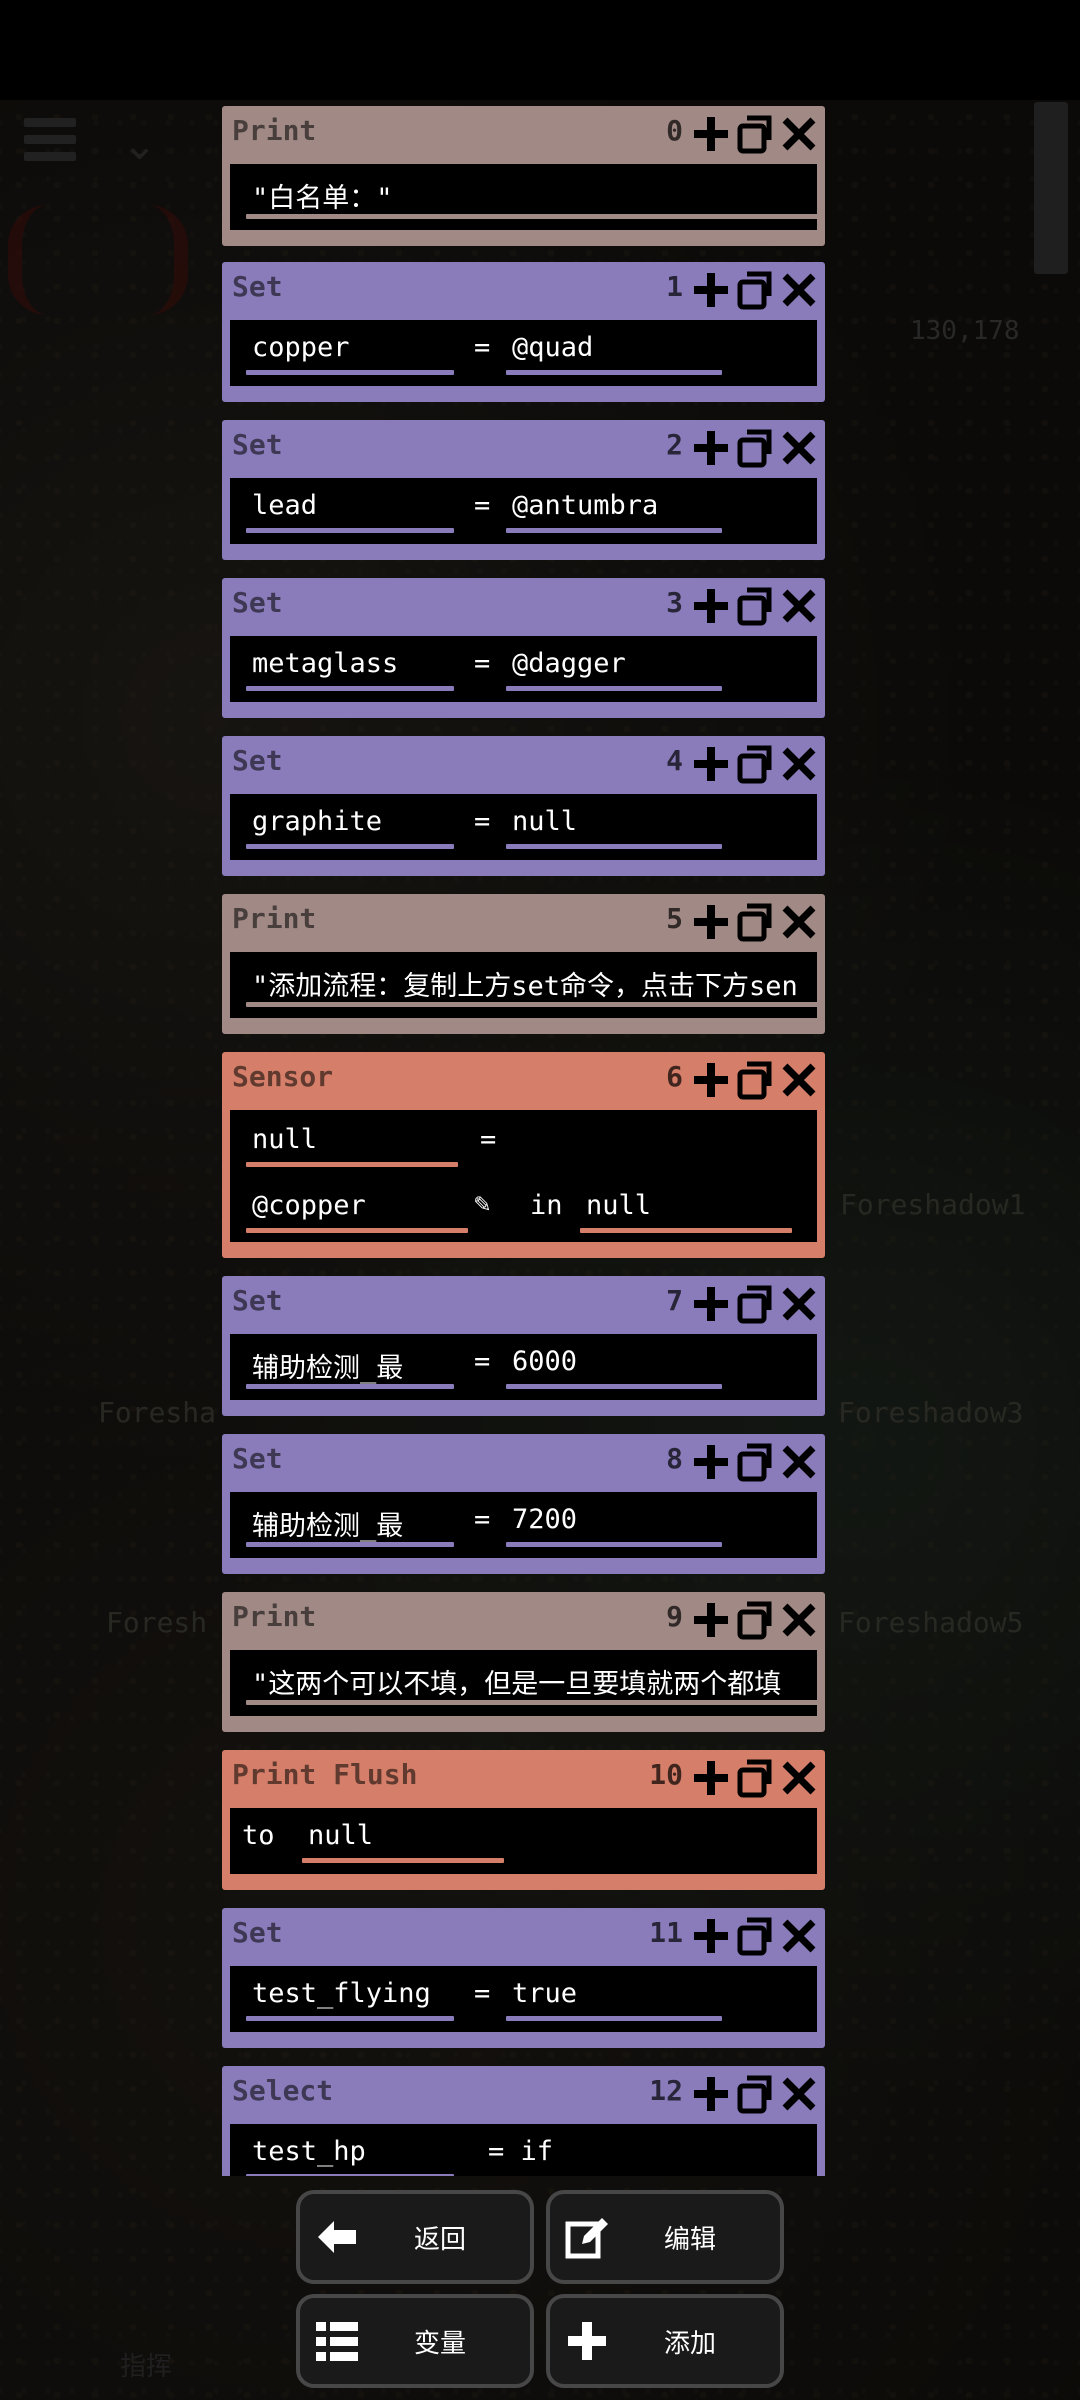  What do you see at coordinates (523, 1820) in the screenshot?
I see `instruction-block-flush: Print Flush 10 to null` at bounding box center [523, 1820].